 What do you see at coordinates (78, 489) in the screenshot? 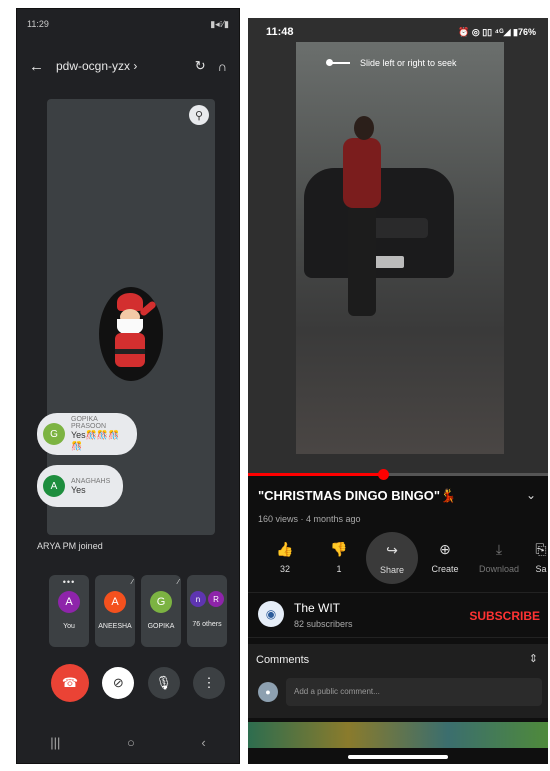
I see `chat-text: Yes` at bounding box center [78, 489].